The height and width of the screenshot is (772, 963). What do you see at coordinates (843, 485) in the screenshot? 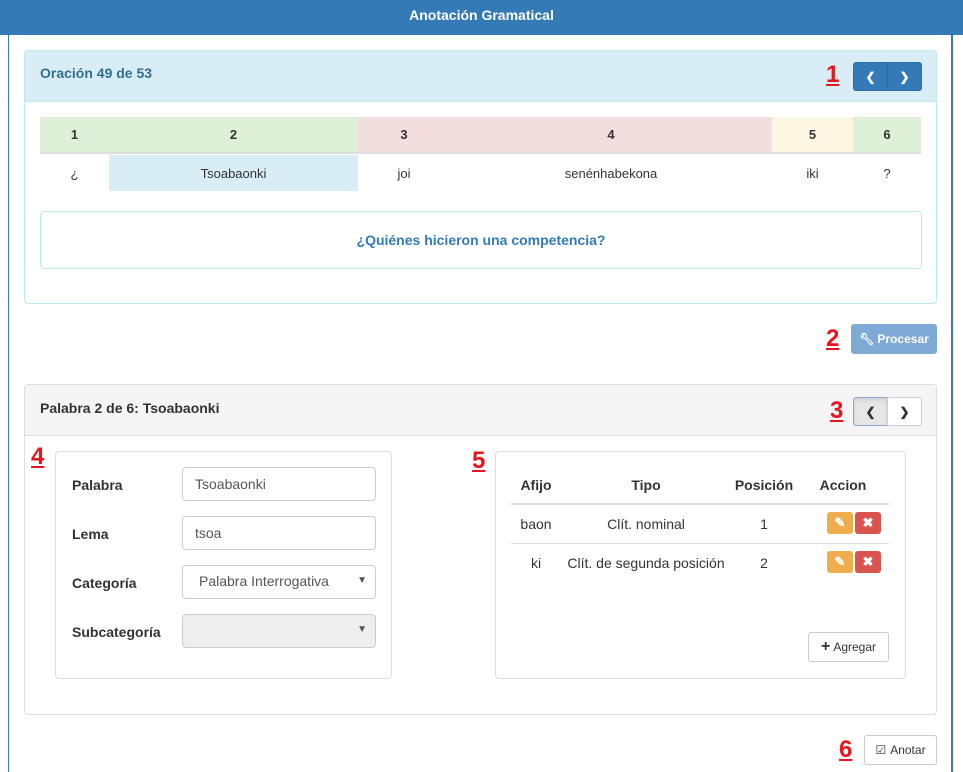
I see `column-header: Accion` at bounding box center [843, 485].